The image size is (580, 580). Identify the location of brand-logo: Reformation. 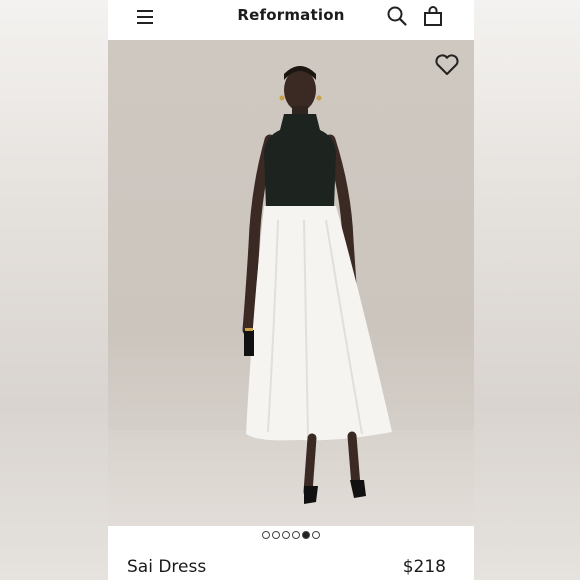
(291, 15).